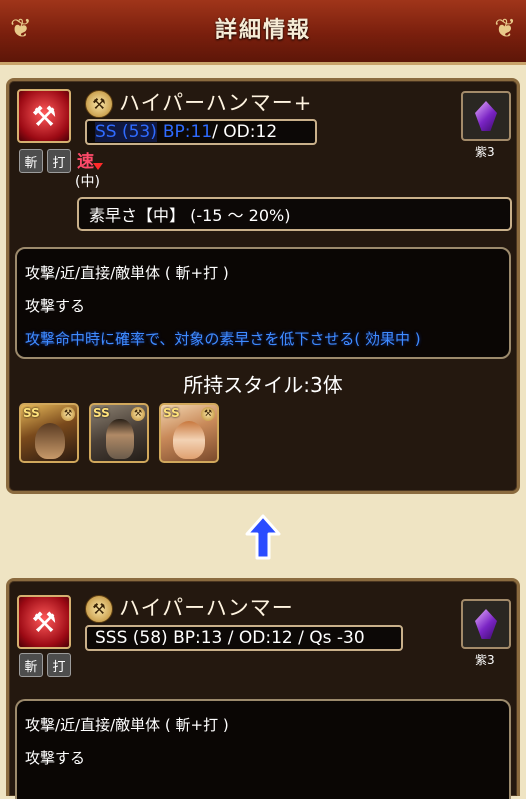 This screenshot has width=526, height=799. What do you see at coordinates (505, 29) in the screenshot?
I see `ornament-right-icon: ❦` at bounding box center [505, 29].